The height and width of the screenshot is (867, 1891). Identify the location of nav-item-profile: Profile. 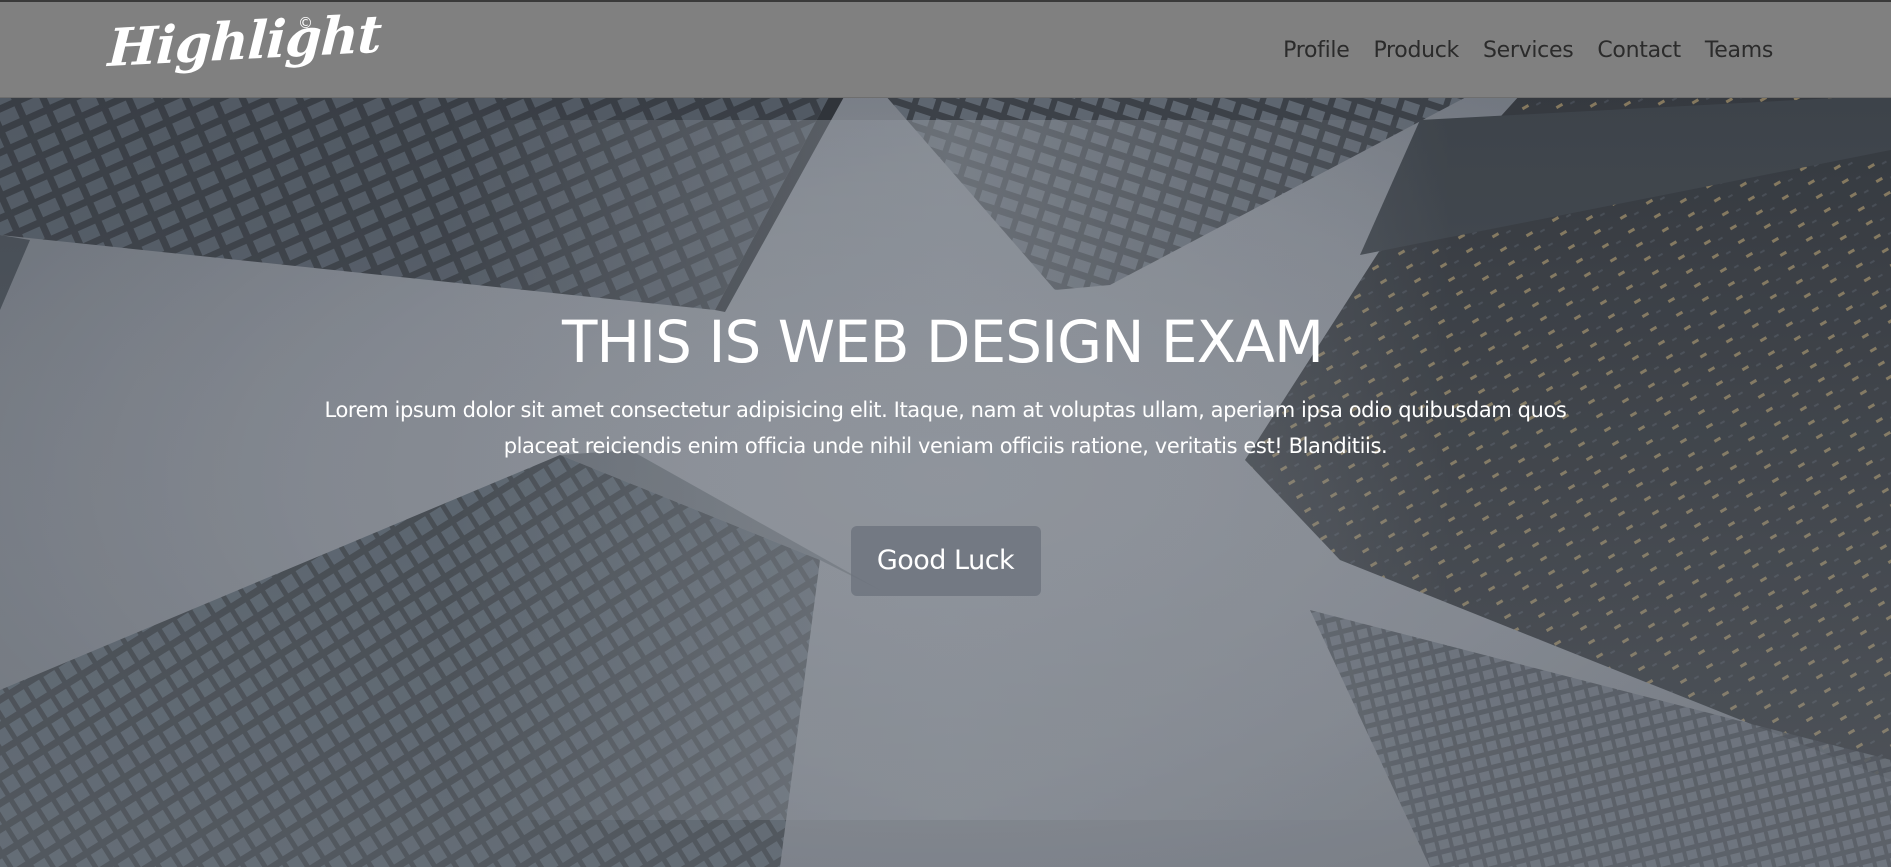
(1316, 50).